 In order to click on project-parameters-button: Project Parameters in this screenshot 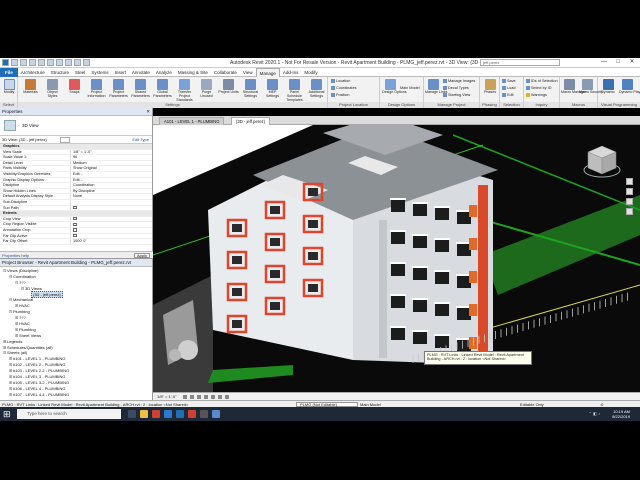, I will do `click(118, 90)`.